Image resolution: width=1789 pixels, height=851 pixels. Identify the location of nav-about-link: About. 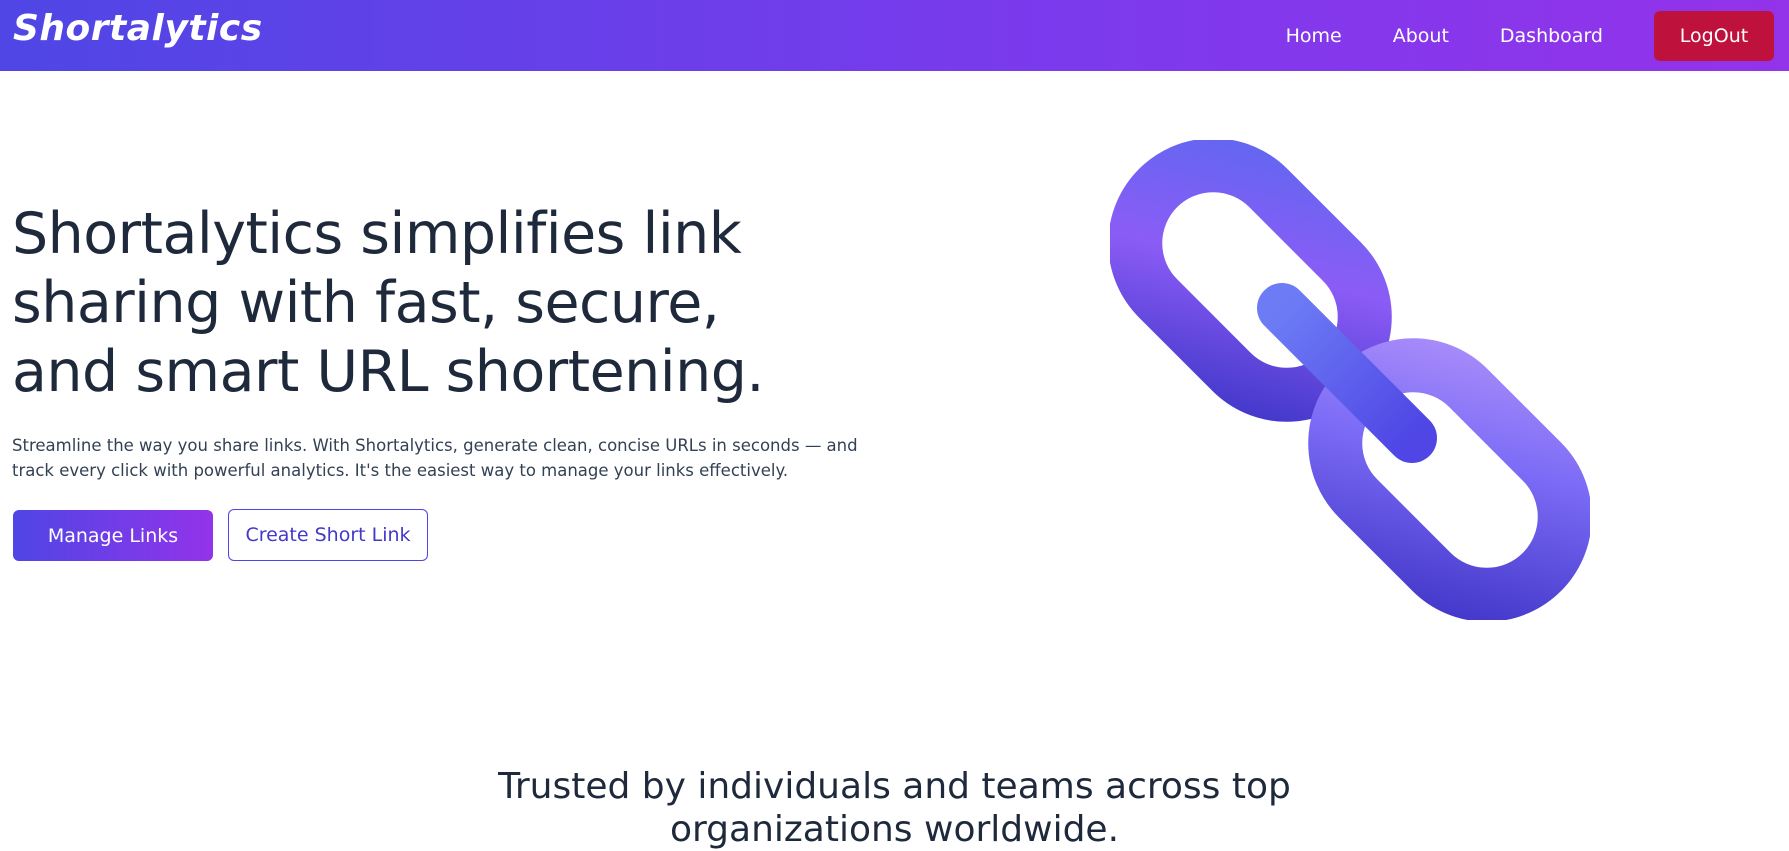
(1421, 36).